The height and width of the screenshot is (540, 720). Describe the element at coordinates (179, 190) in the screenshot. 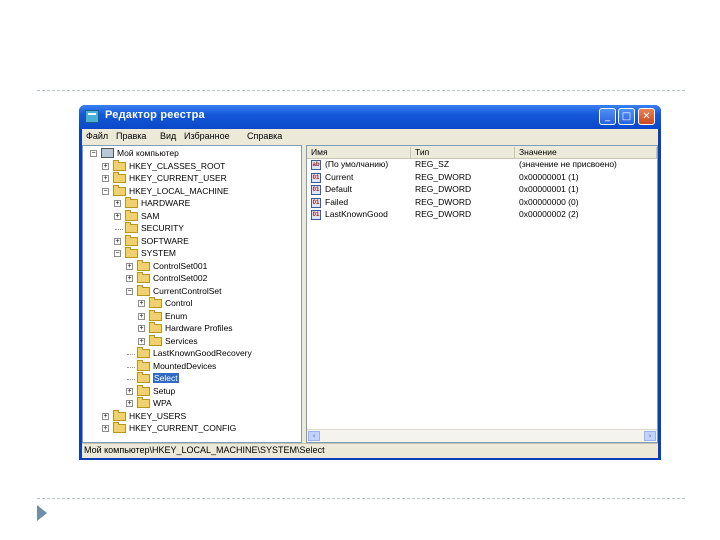

I see `tree-node-label: HKEY_LOCAL_MACHINE` at that location.